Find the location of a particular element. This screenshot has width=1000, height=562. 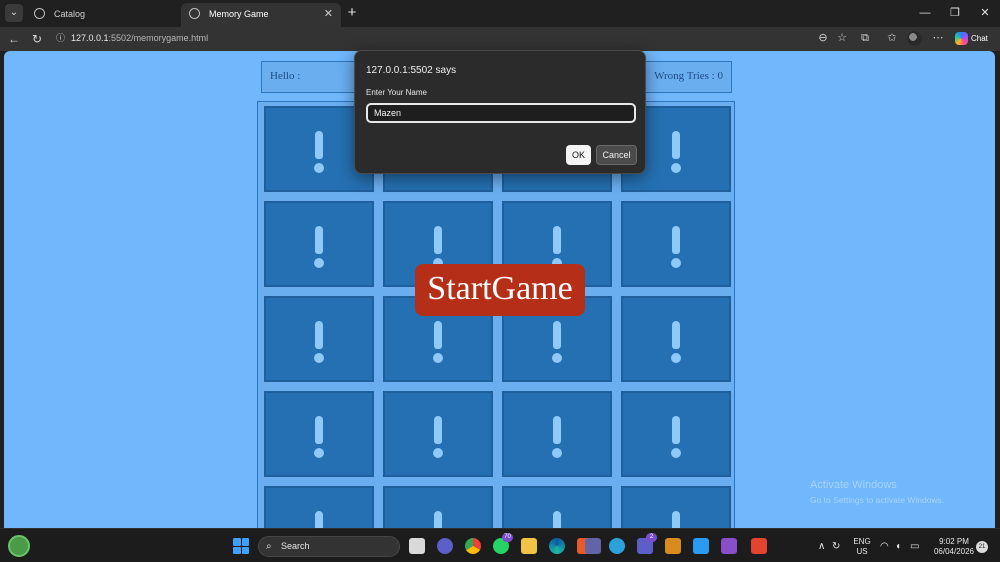

language-indicator: ENG US is located at coordinates (862, 549).